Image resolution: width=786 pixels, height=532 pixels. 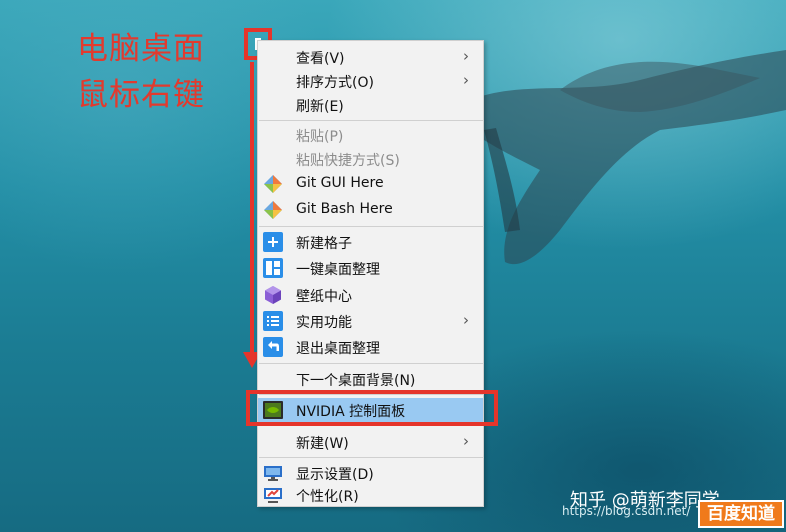 I want to click on personalize-icon, so click(x=273, y=495).